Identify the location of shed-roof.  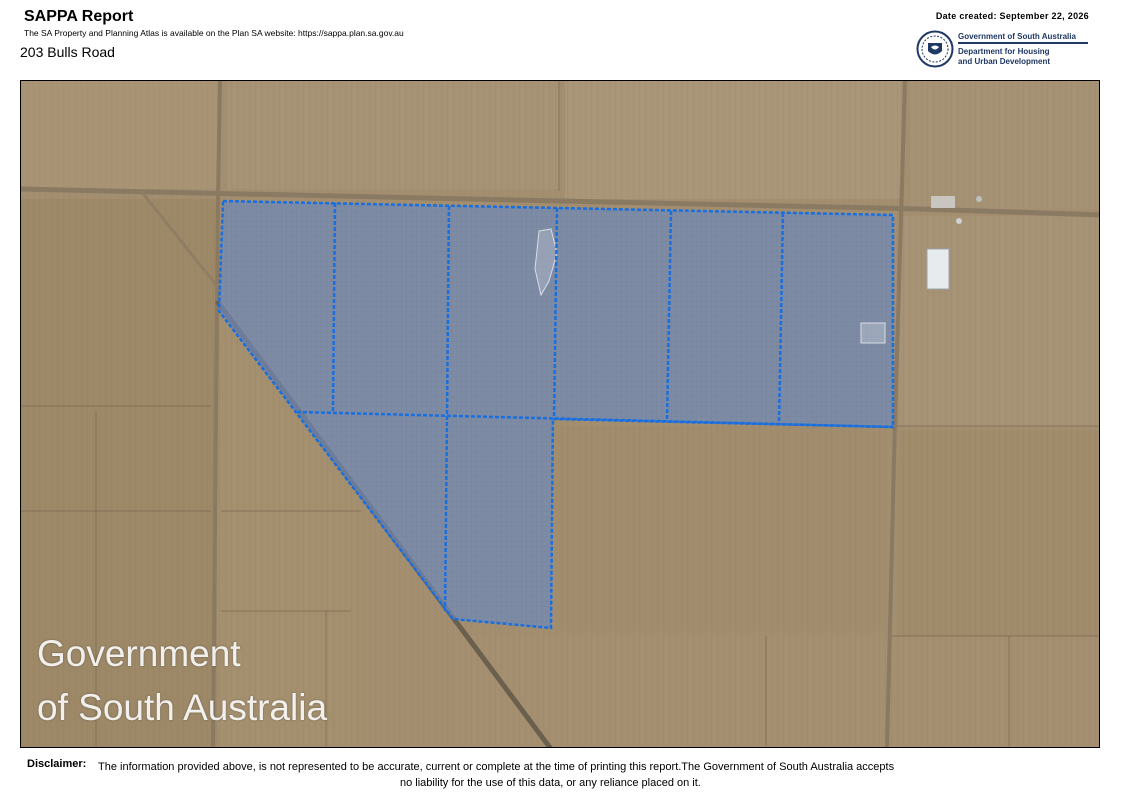
(938, 269).